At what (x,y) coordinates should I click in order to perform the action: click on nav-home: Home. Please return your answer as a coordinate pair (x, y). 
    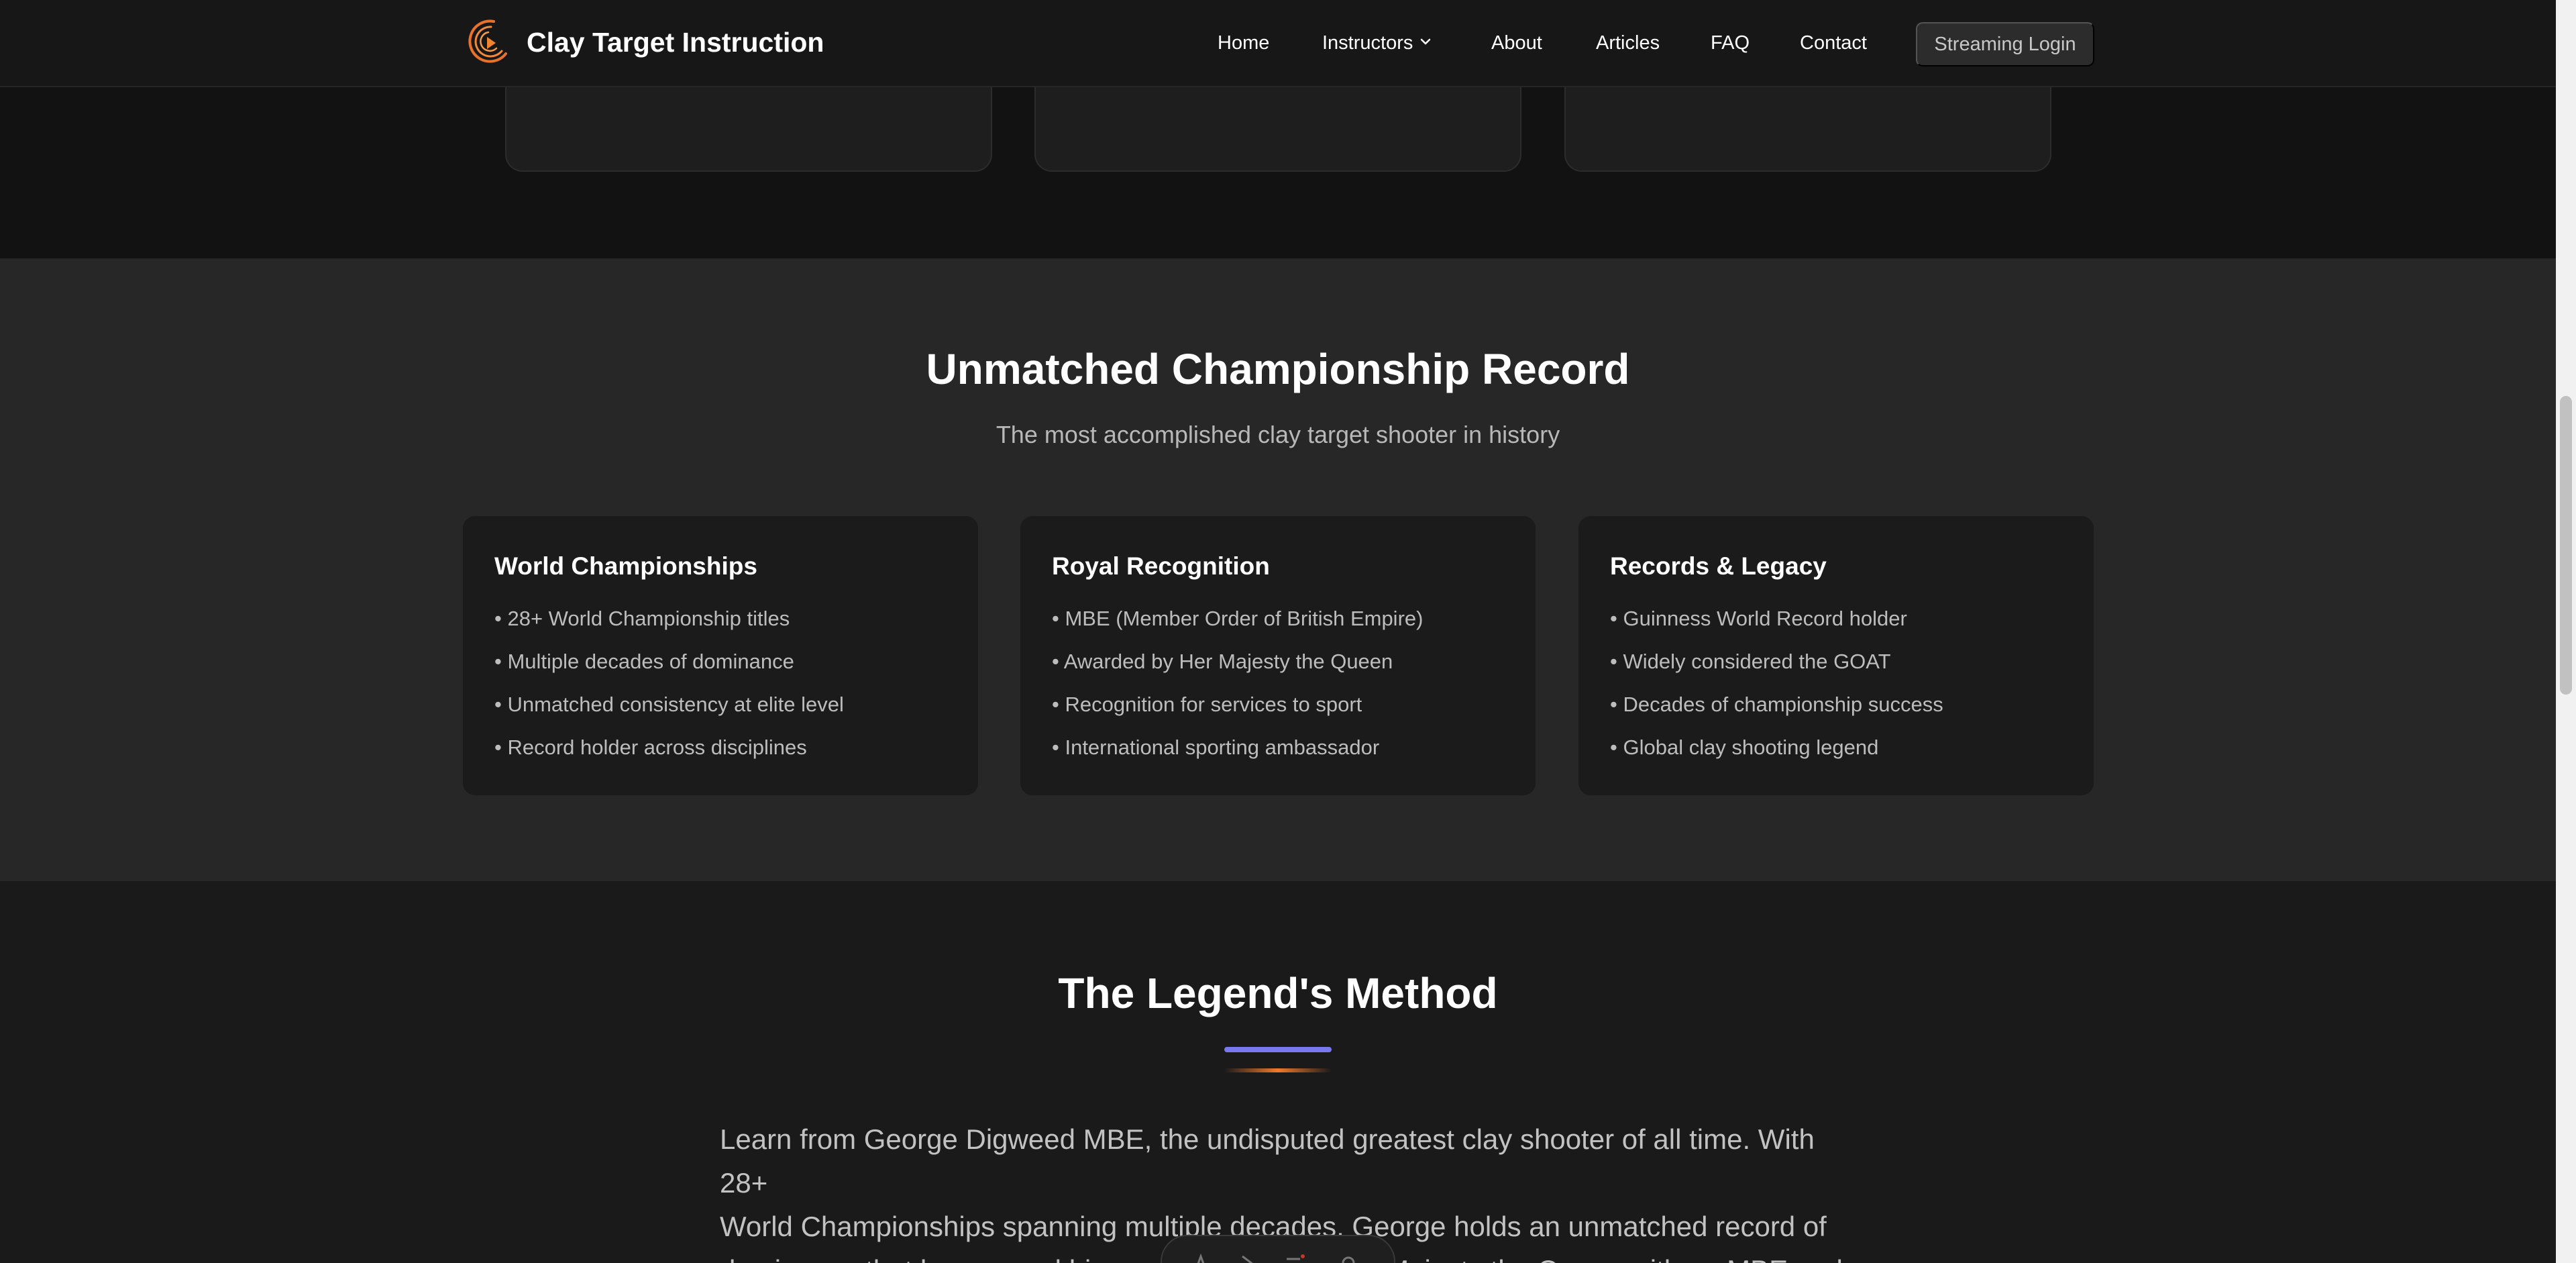
    Looking at the image, I should click on (1243, 43).